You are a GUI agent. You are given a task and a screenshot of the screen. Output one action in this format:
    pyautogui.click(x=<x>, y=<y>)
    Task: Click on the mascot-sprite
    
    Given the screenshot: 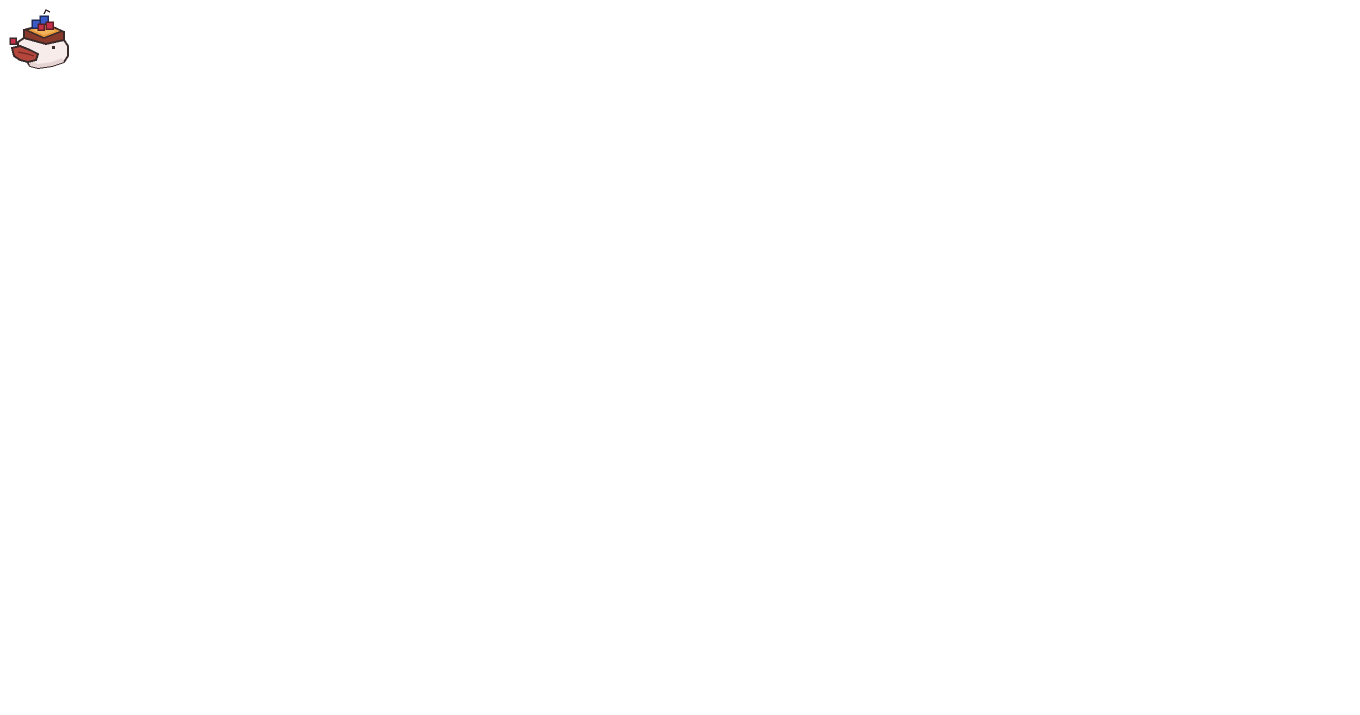 What is the action you would take?
    pyautogui.click(x=40, y=40)
    